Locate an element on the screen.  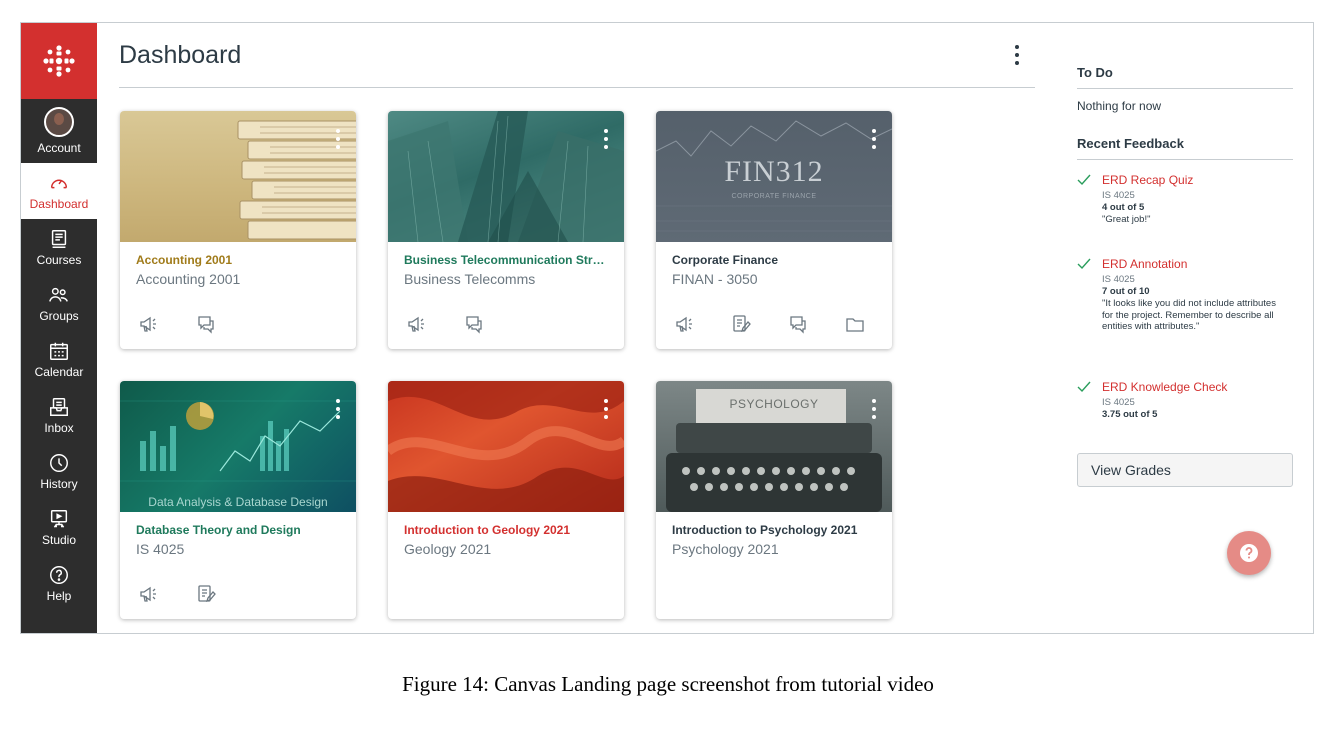
help-icon is located at coordinates (59, 574).